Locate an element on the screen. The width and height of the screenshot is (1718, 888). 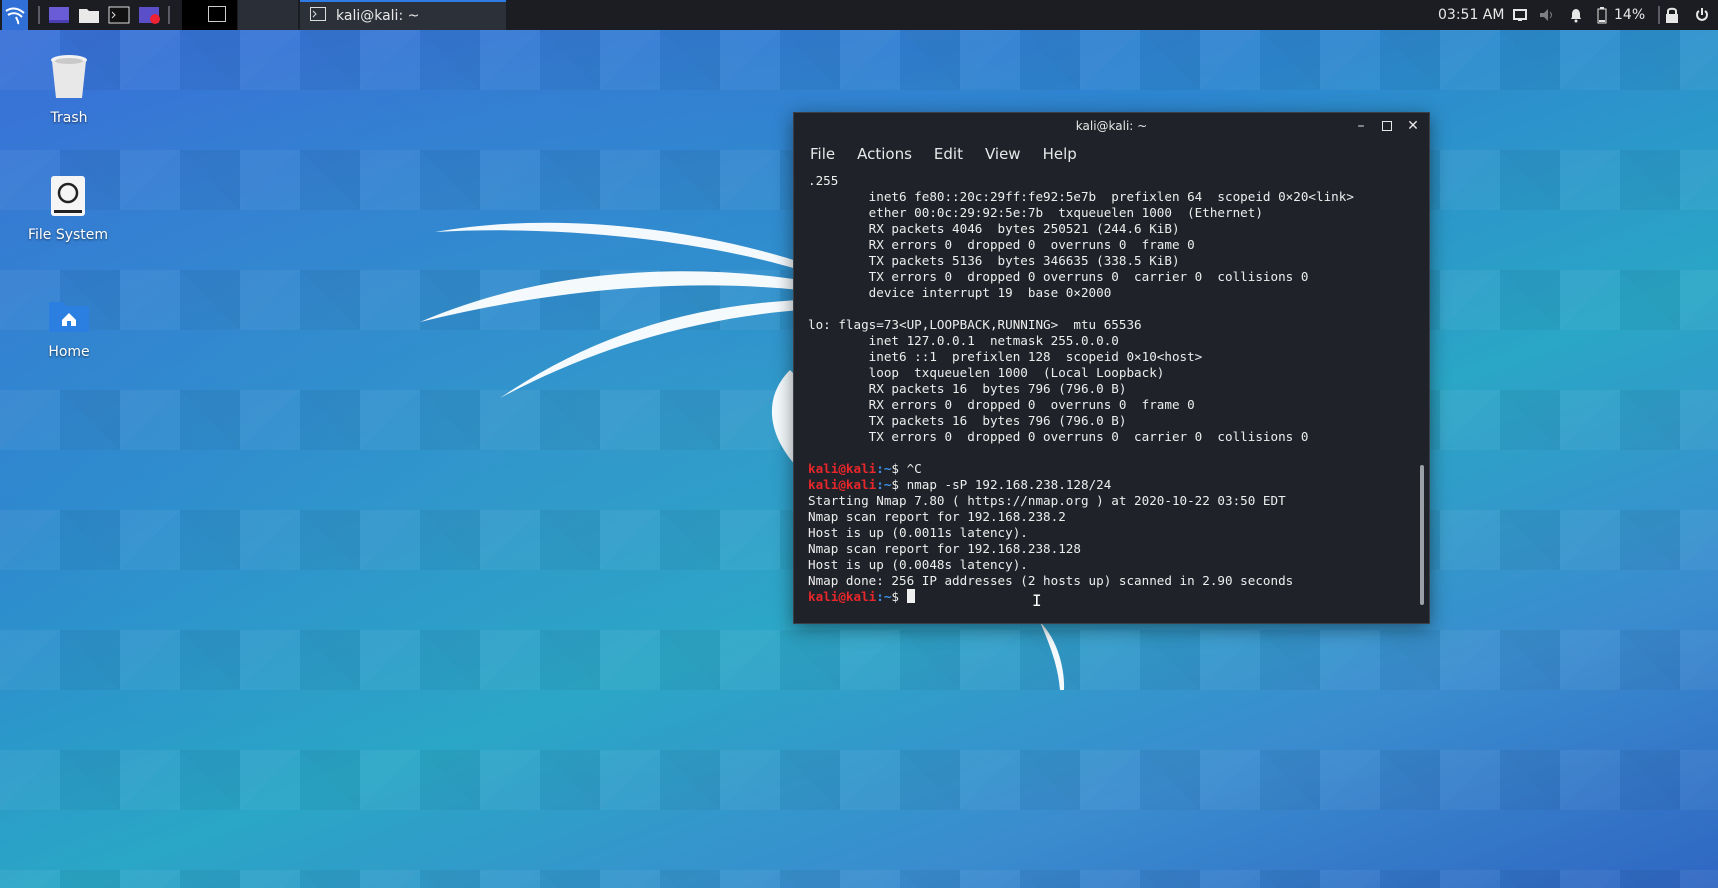
command-text: nmap -sP 192.168.238.128/24 is located at coordinates (1009, 484).